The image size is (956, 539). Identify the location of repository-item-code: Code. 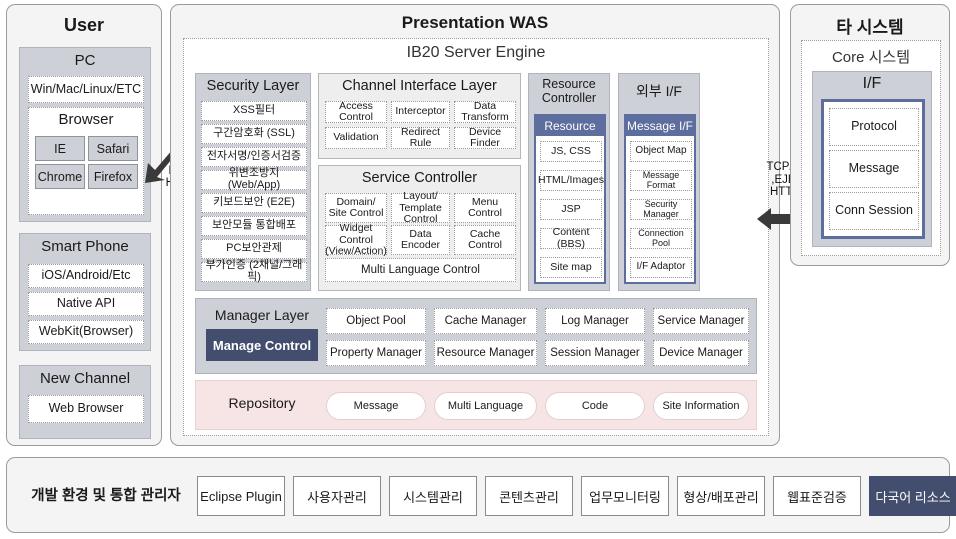
(595, 406).